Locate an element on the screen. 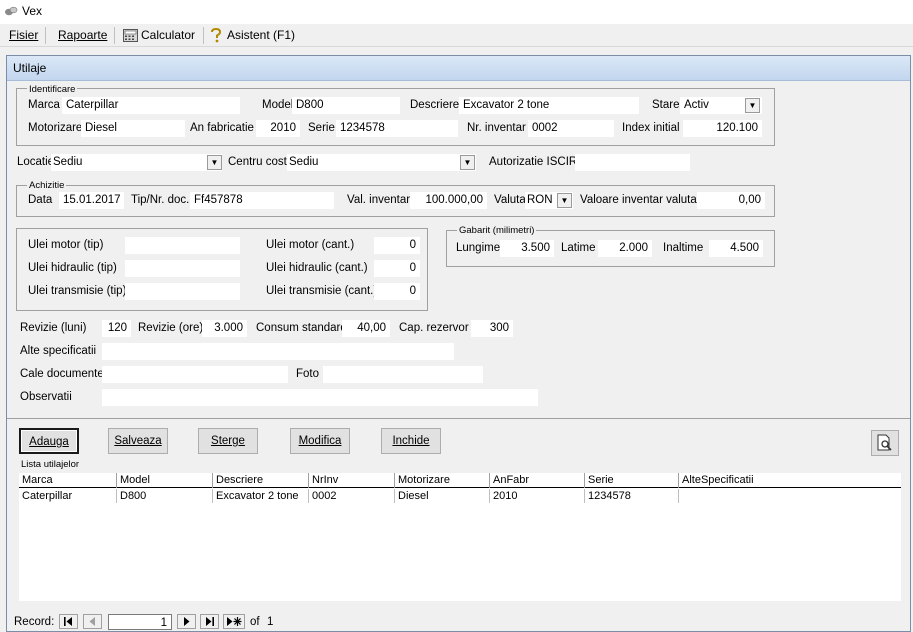  val-inventar-field: 100.000,00 is located at coordinates (448, 200).